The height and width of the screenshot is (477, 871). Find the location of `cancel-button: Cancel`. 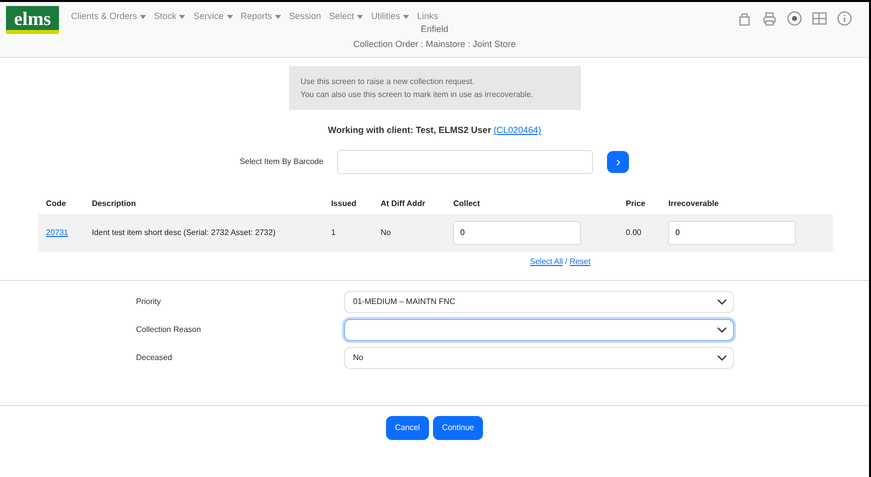

cancel-button: Cancel is located at coordinates (407, 428).